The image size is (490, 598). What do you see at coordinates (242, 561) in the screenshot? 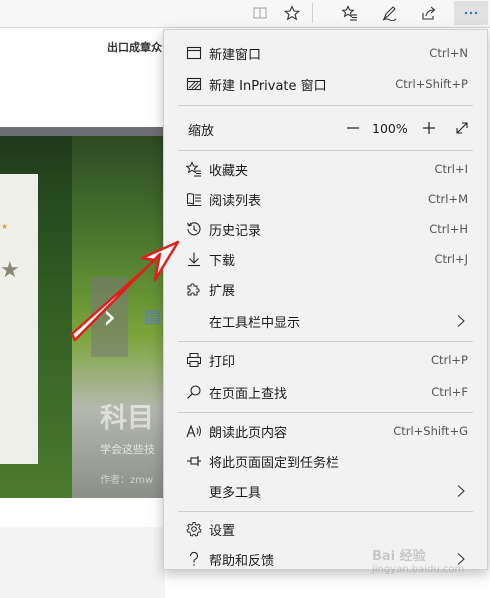
I see `menu-item-label: 帮助和反馈` at bounding box center [242, 561].